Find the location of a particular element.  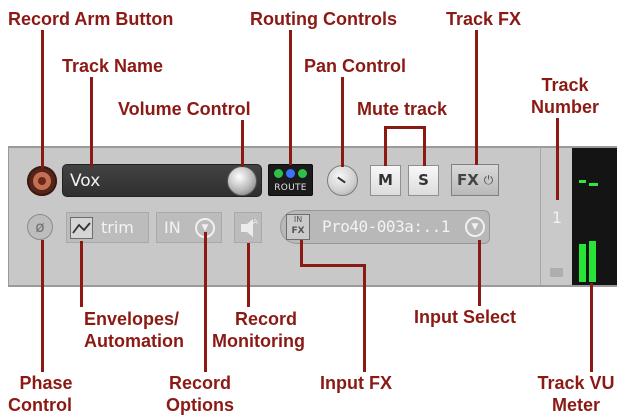

envelope-button: trim is located at coordinates (107, 227).